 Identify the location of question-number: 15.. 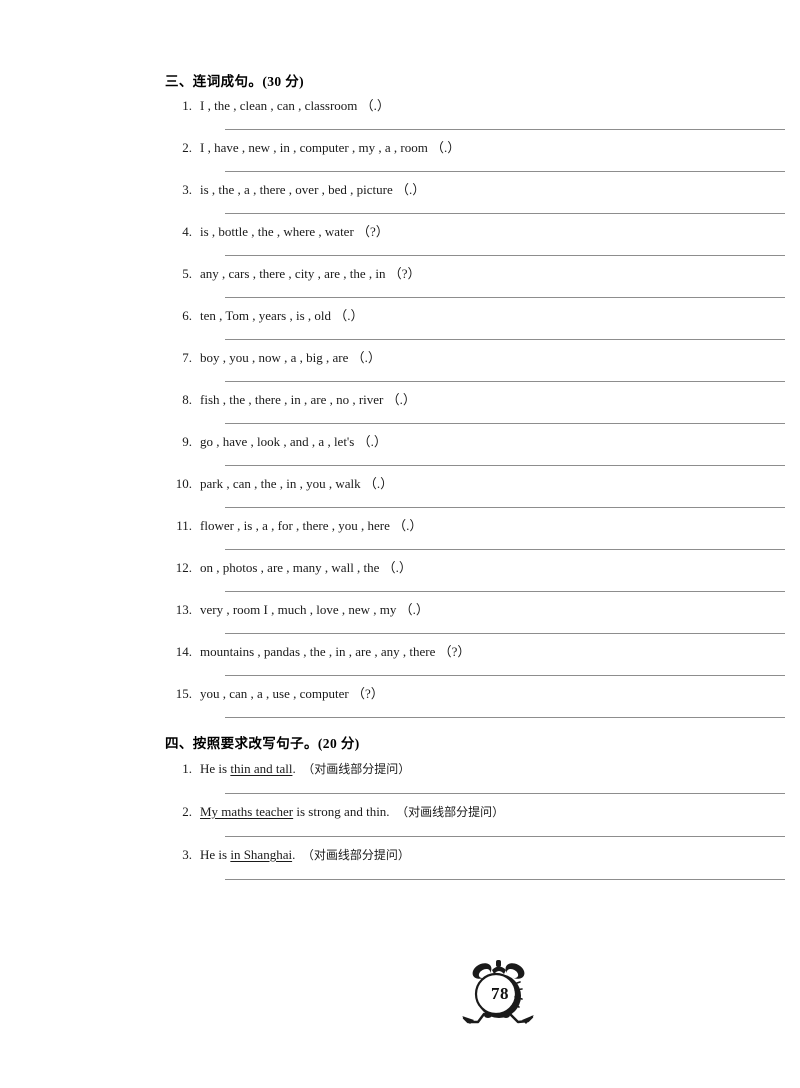
(183, 693).